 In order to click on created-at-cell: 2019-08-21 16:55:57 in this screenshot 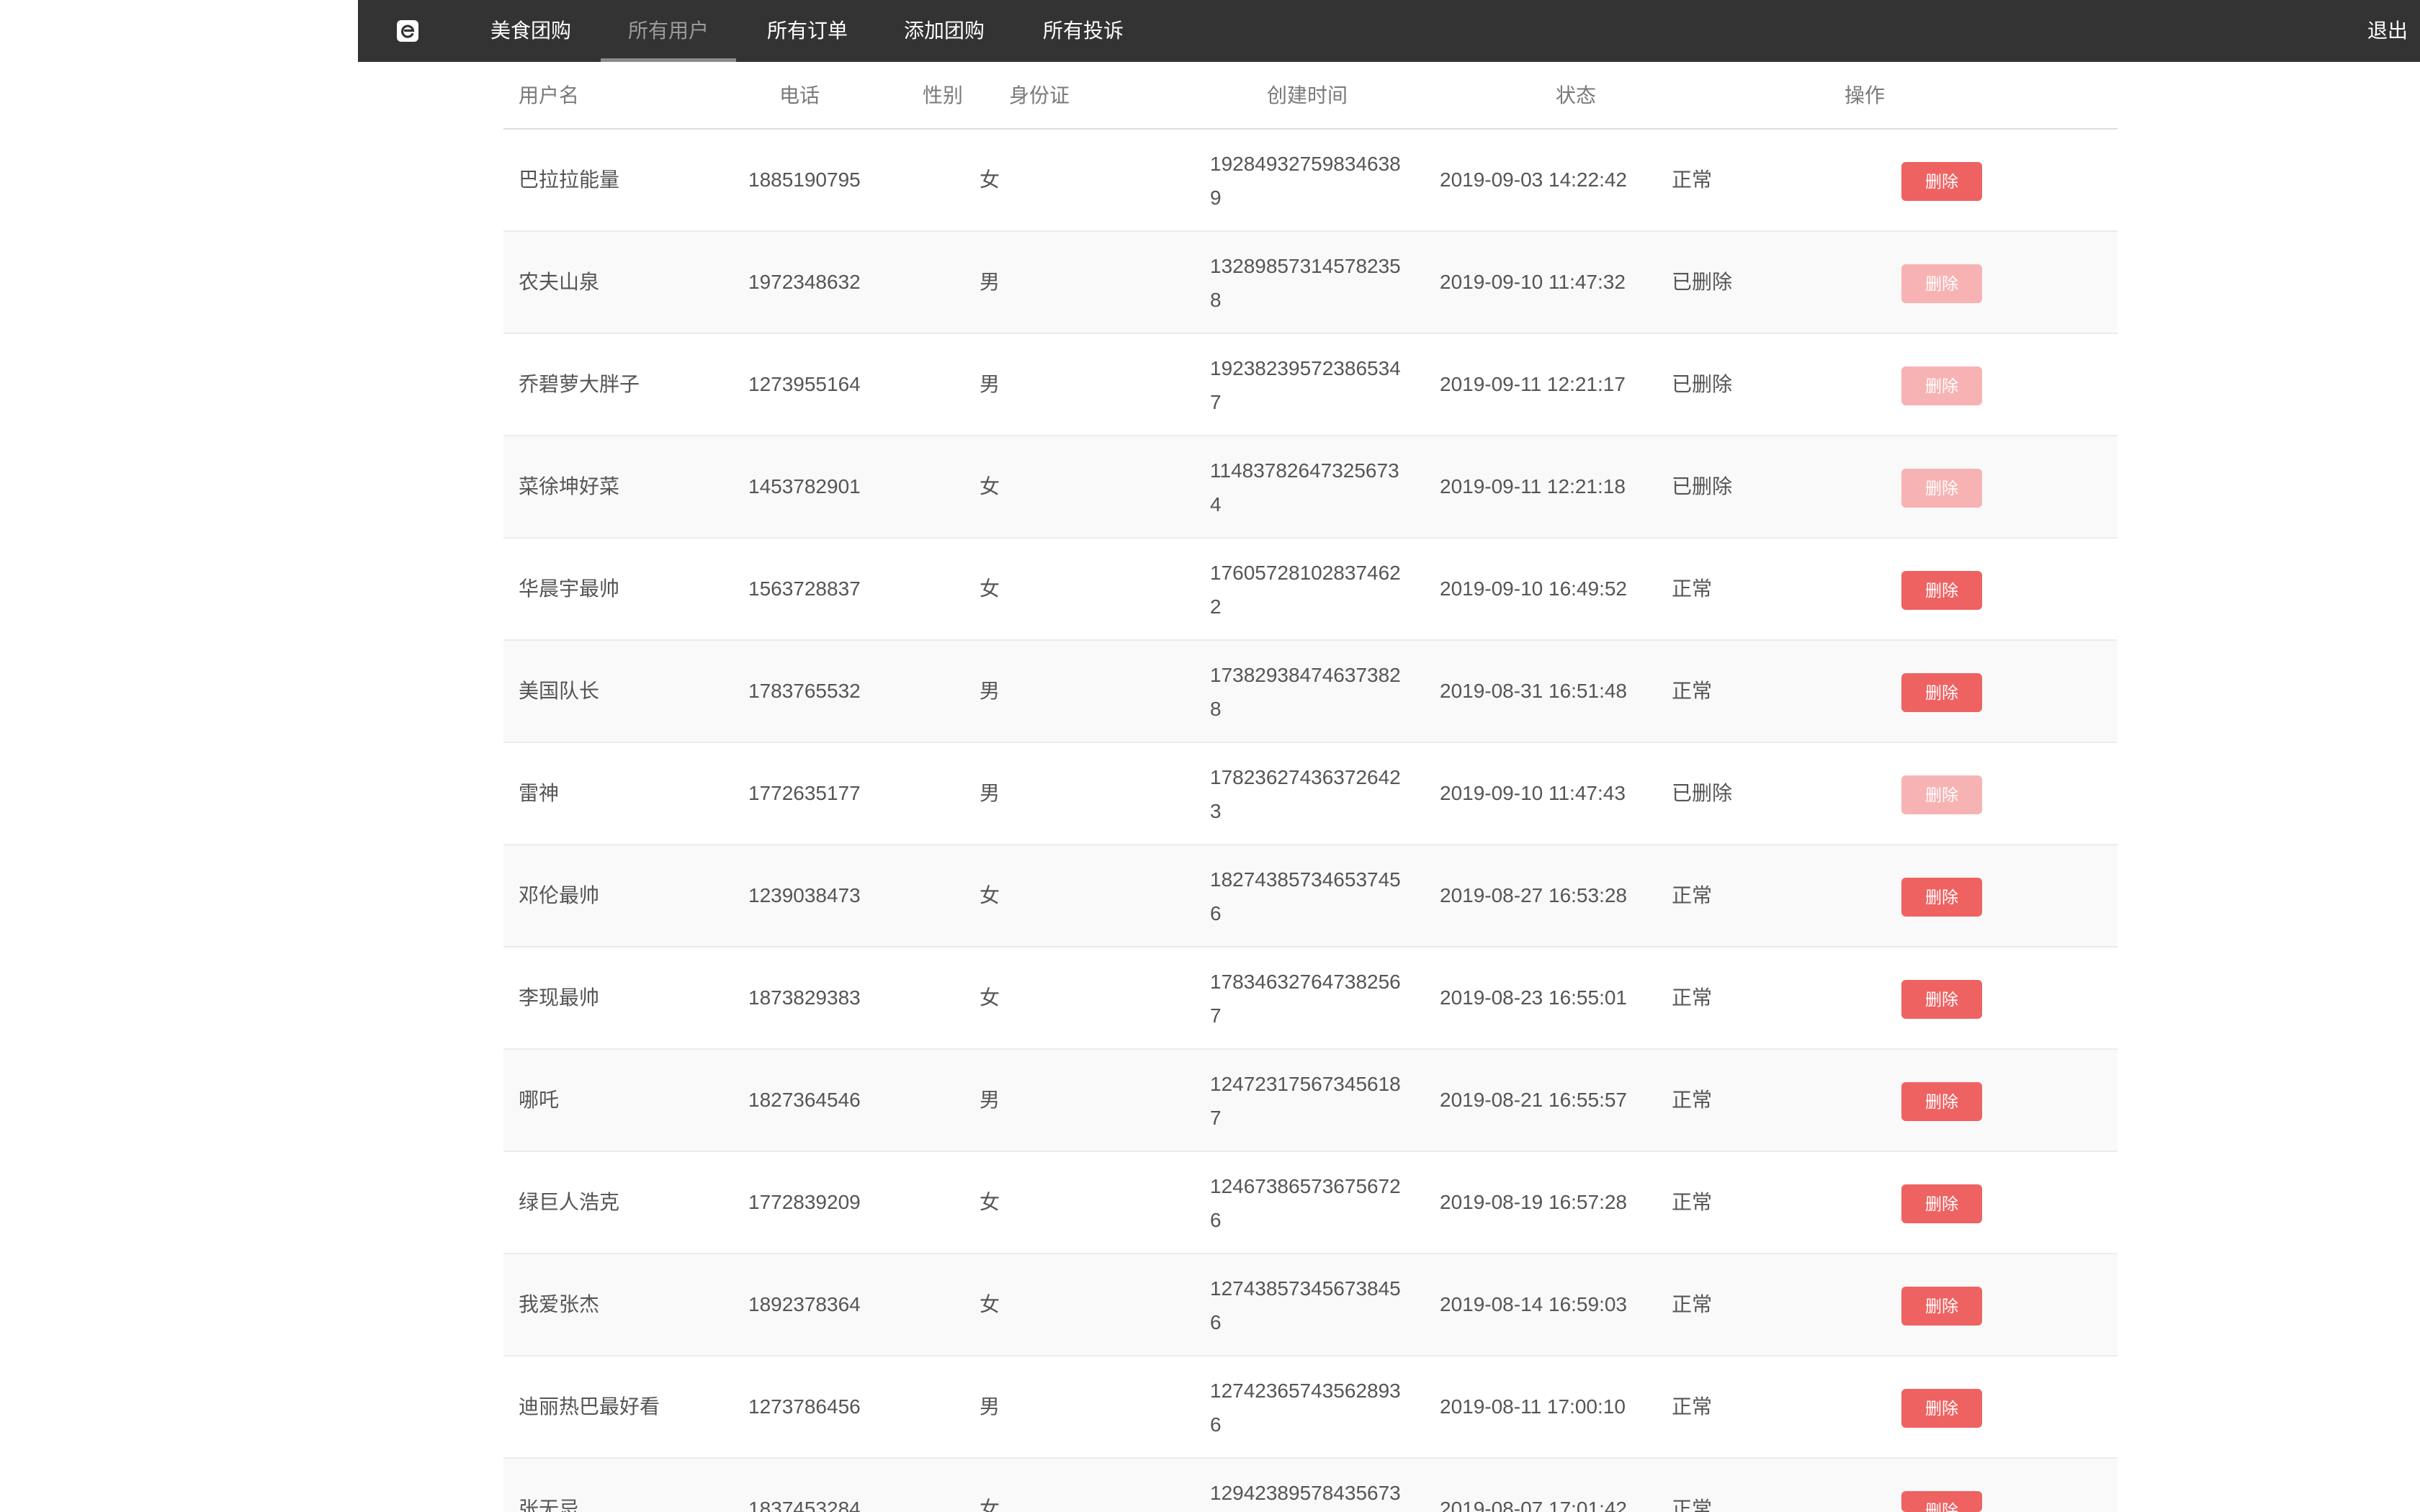, I will do `click(1534, 1100)`.